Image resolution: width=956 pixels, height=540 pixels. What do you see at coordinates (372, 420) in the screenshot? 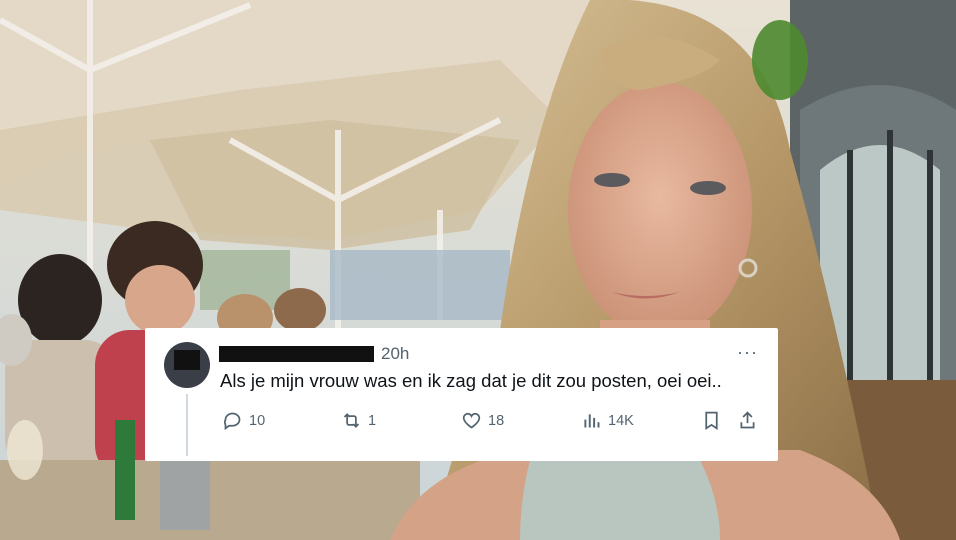
I see `repost-count: 1` at bounding box center [372, 420].